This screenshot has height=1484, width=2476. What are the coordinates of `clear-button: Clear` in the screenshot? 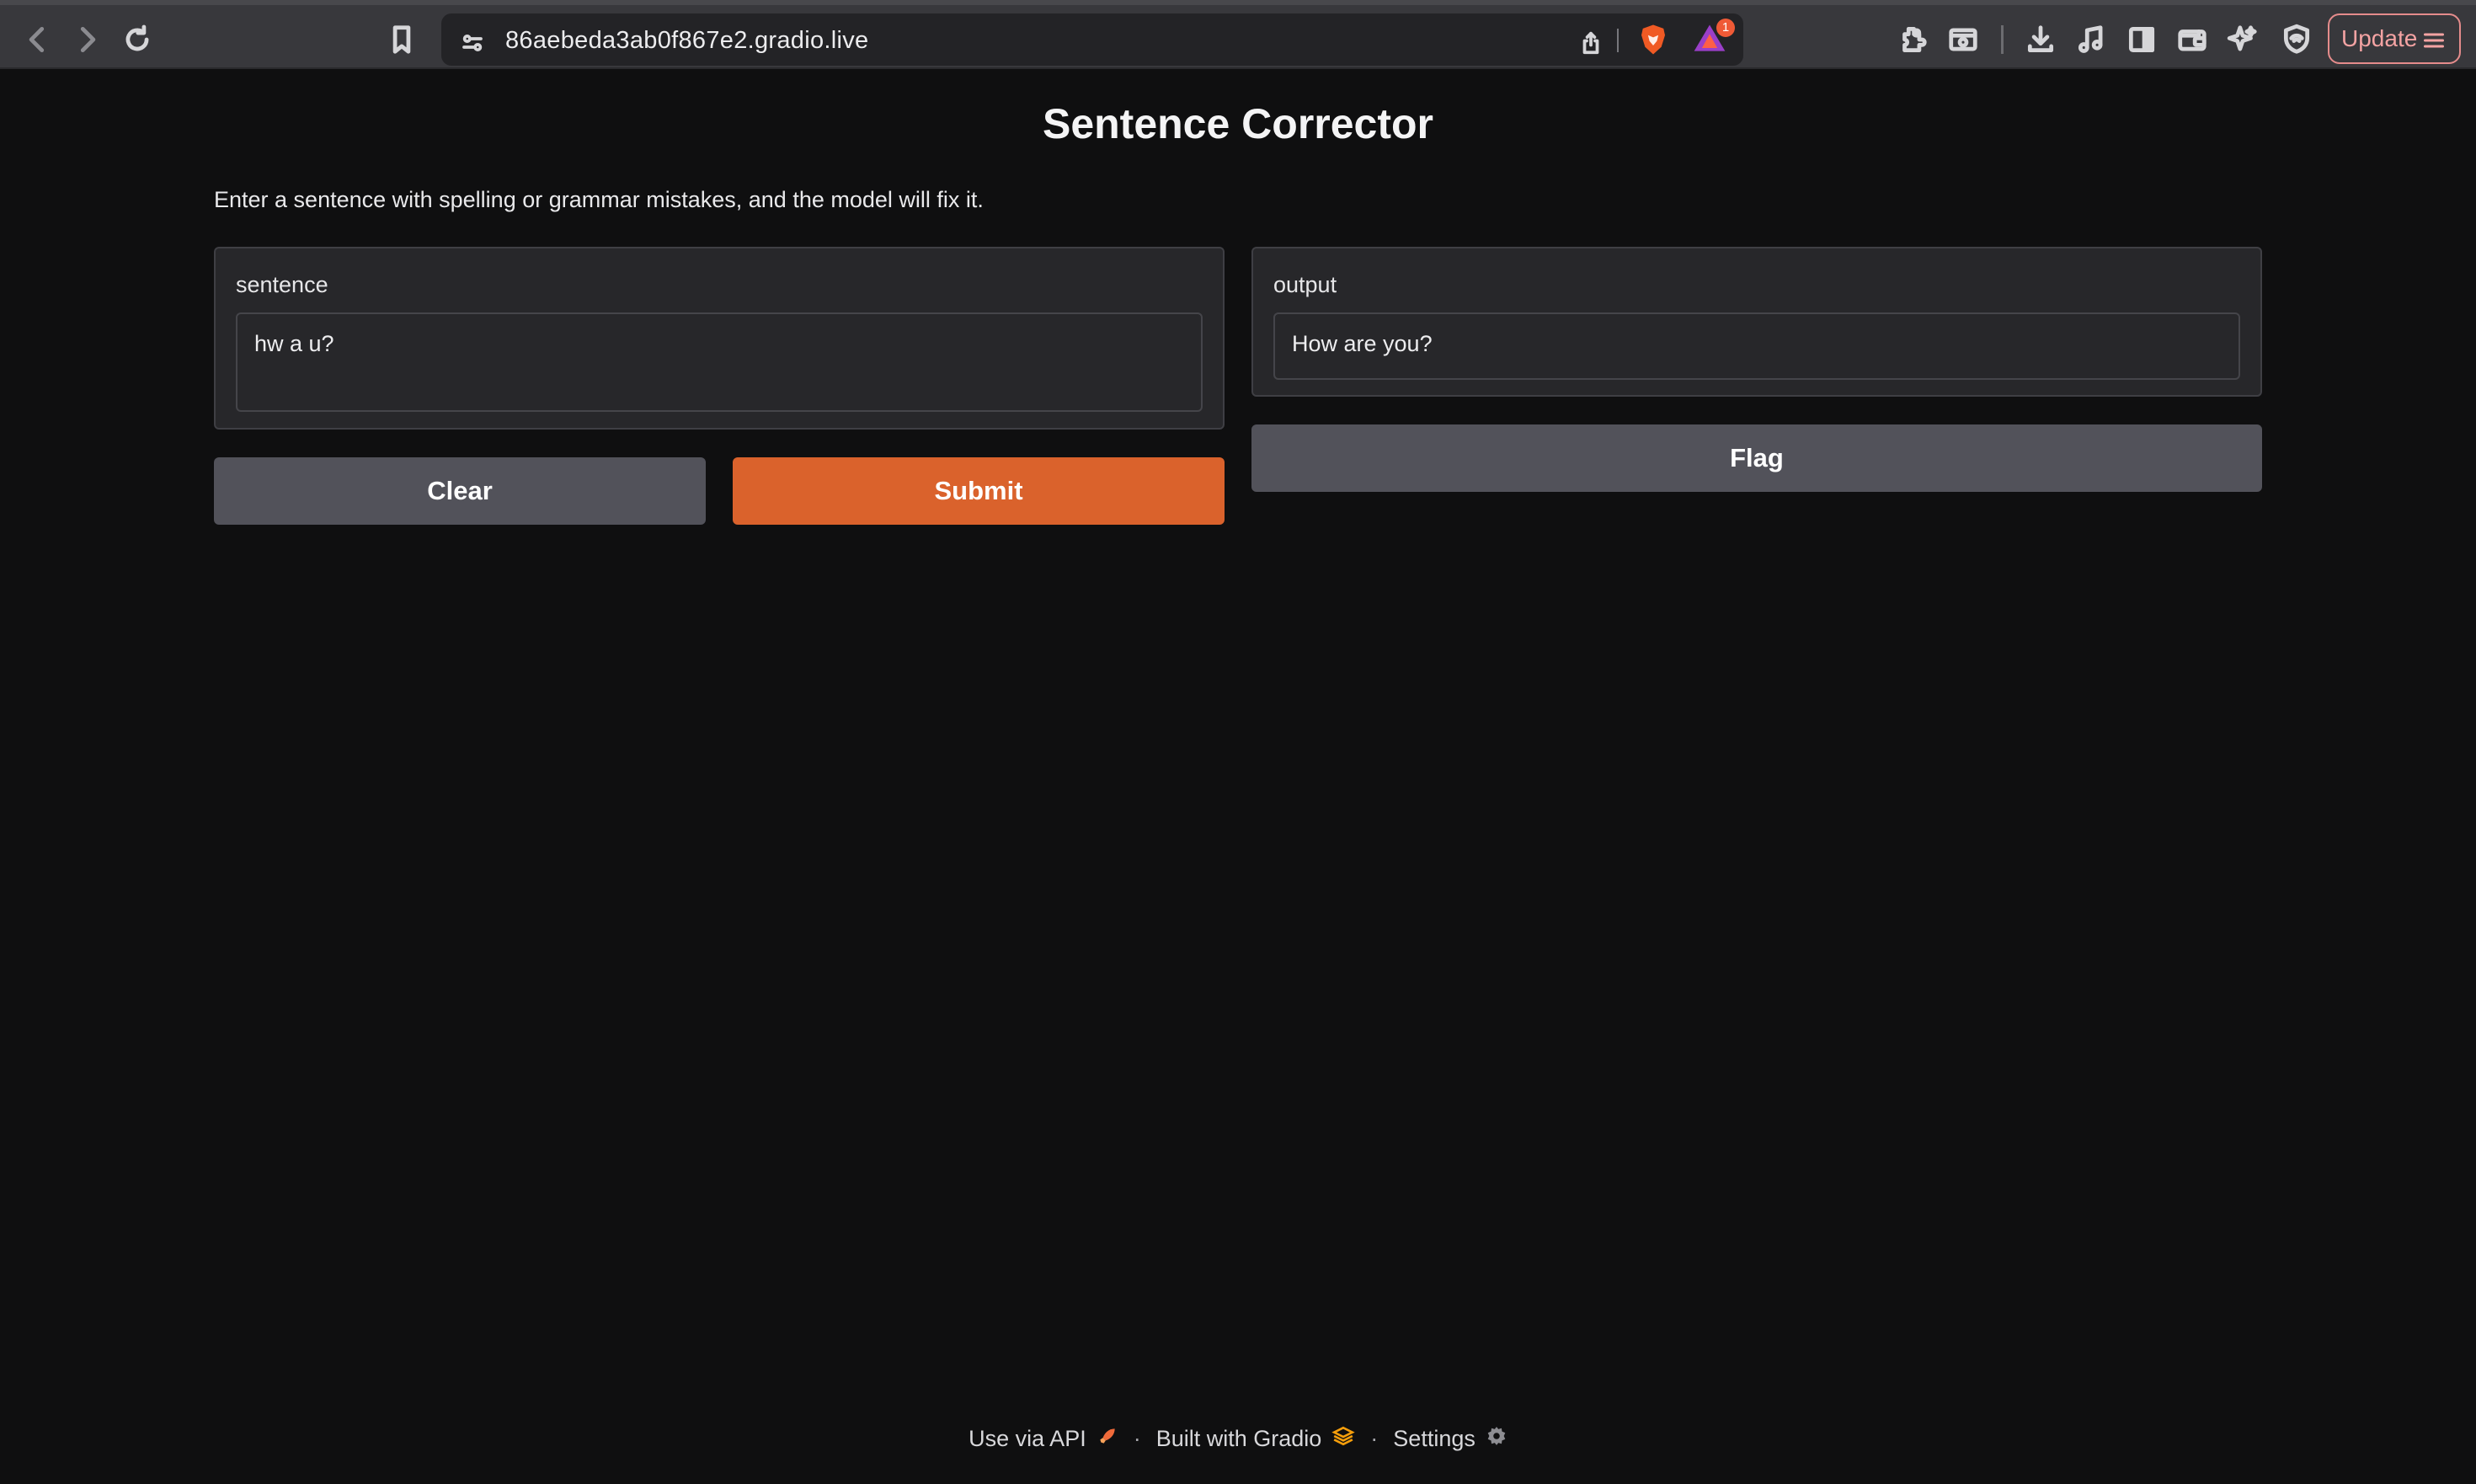 It's located at (460, 491).